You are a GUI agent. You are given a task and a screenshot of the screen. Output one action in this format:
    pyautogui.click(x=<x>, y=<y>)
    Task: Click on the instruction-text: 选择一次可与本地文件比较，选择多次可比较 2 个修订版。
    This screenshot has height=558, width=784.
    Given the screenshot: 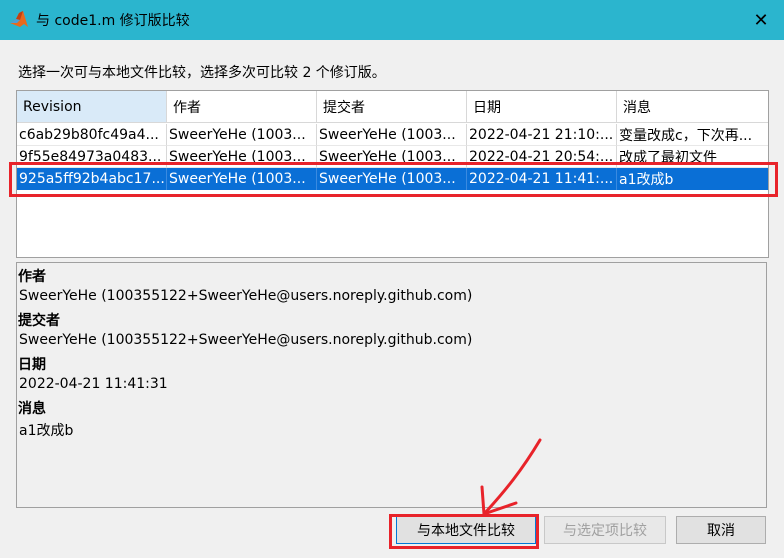 What is the action you would take?
    pyautogui.click(x=202, y=73)
    